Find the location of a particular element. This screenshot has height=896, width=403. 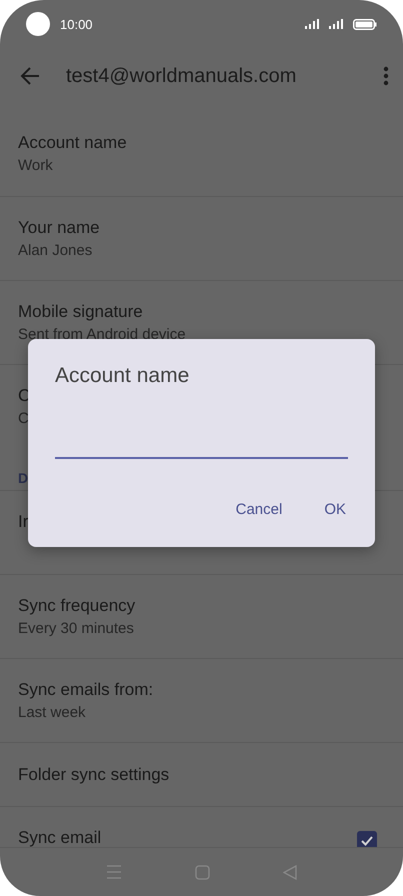

check-icon is located at coordinates (367, 841).